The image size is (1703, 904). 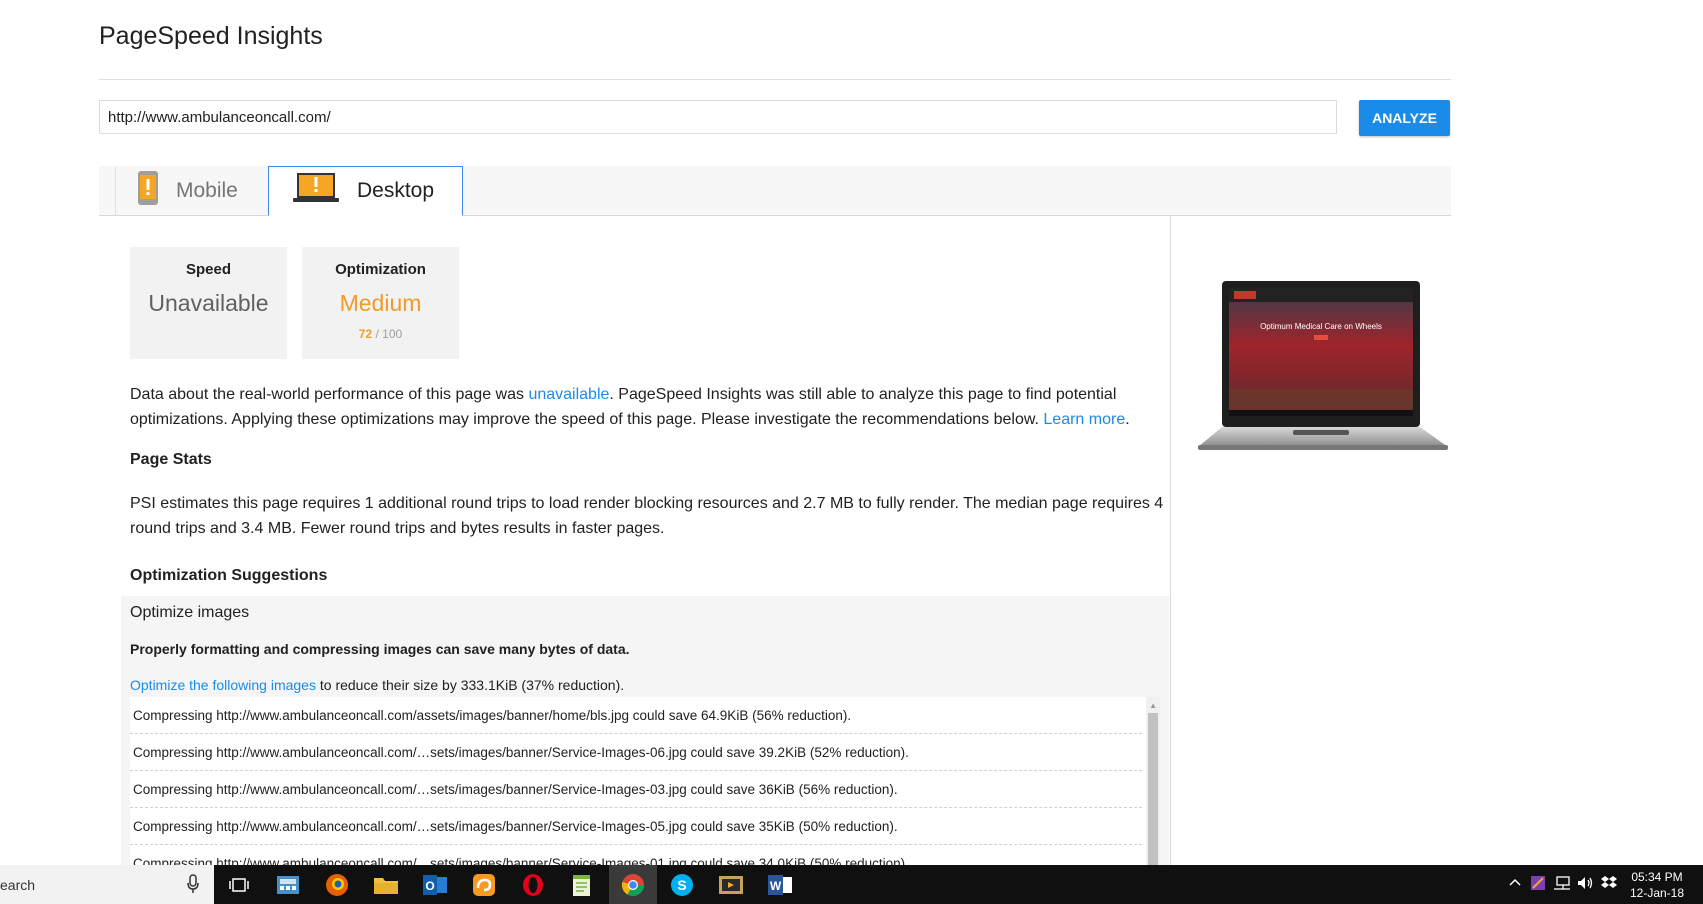 I want to click on skype-icon: S, so click(x=682, y=885).